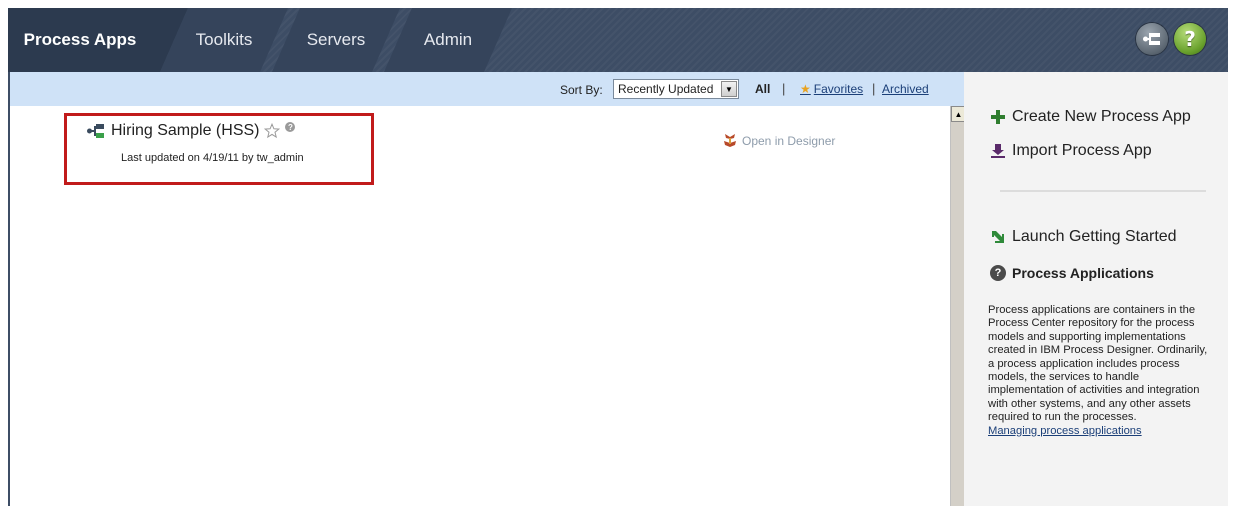 Image resolution: width=1236 pixels, height=506 pixels. Describe the element at coordinates (581, 90) in the screenshot. I see `sort-by-label: Sort By:` at that location.